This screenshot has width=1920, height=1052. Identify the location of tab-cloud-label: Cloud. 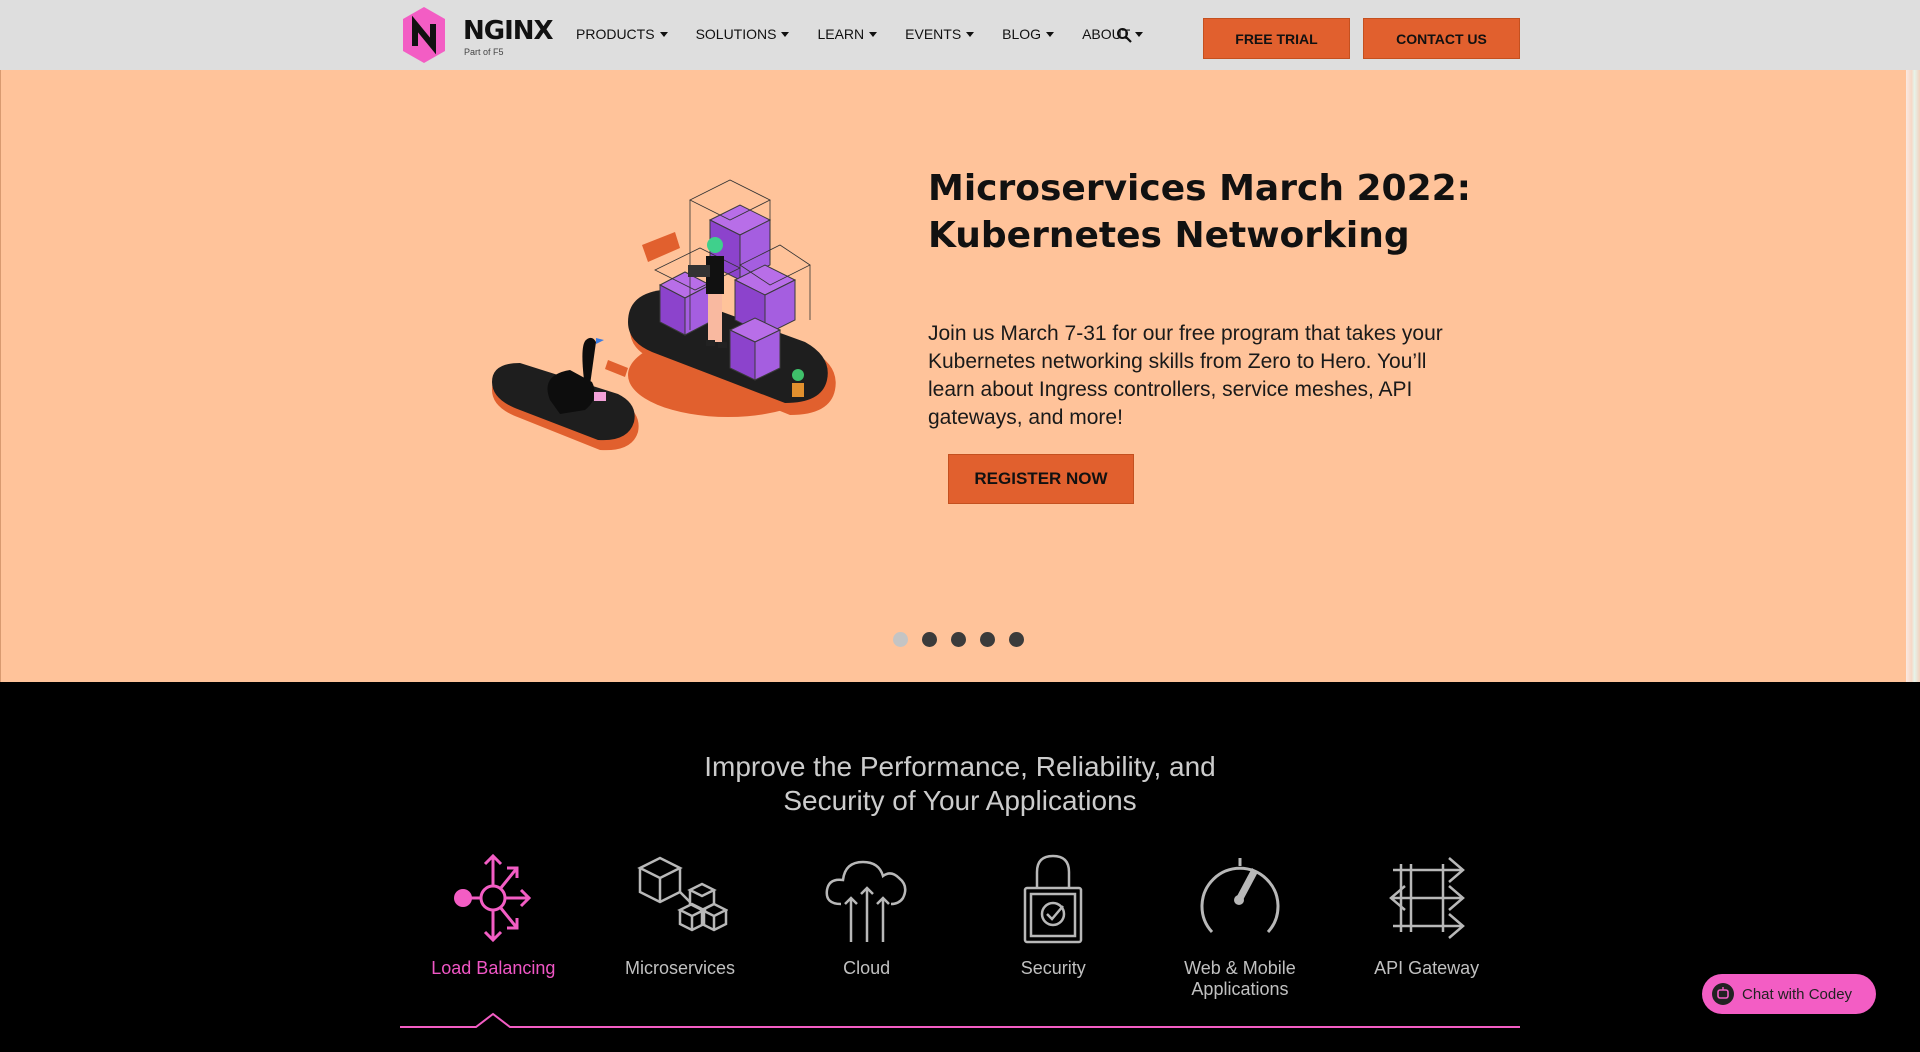
(867, 968).